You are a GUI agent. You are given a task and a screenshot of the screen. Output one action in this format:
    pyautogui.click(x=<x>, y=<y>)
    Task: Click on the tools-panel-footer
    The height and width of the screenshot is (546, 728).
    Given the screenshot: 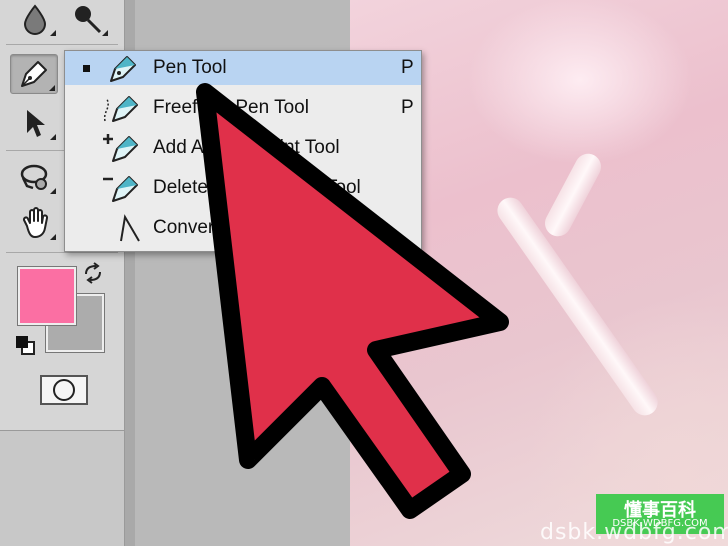 What is the action you would take?
    pyautogui.click(x=62, y=488)
    